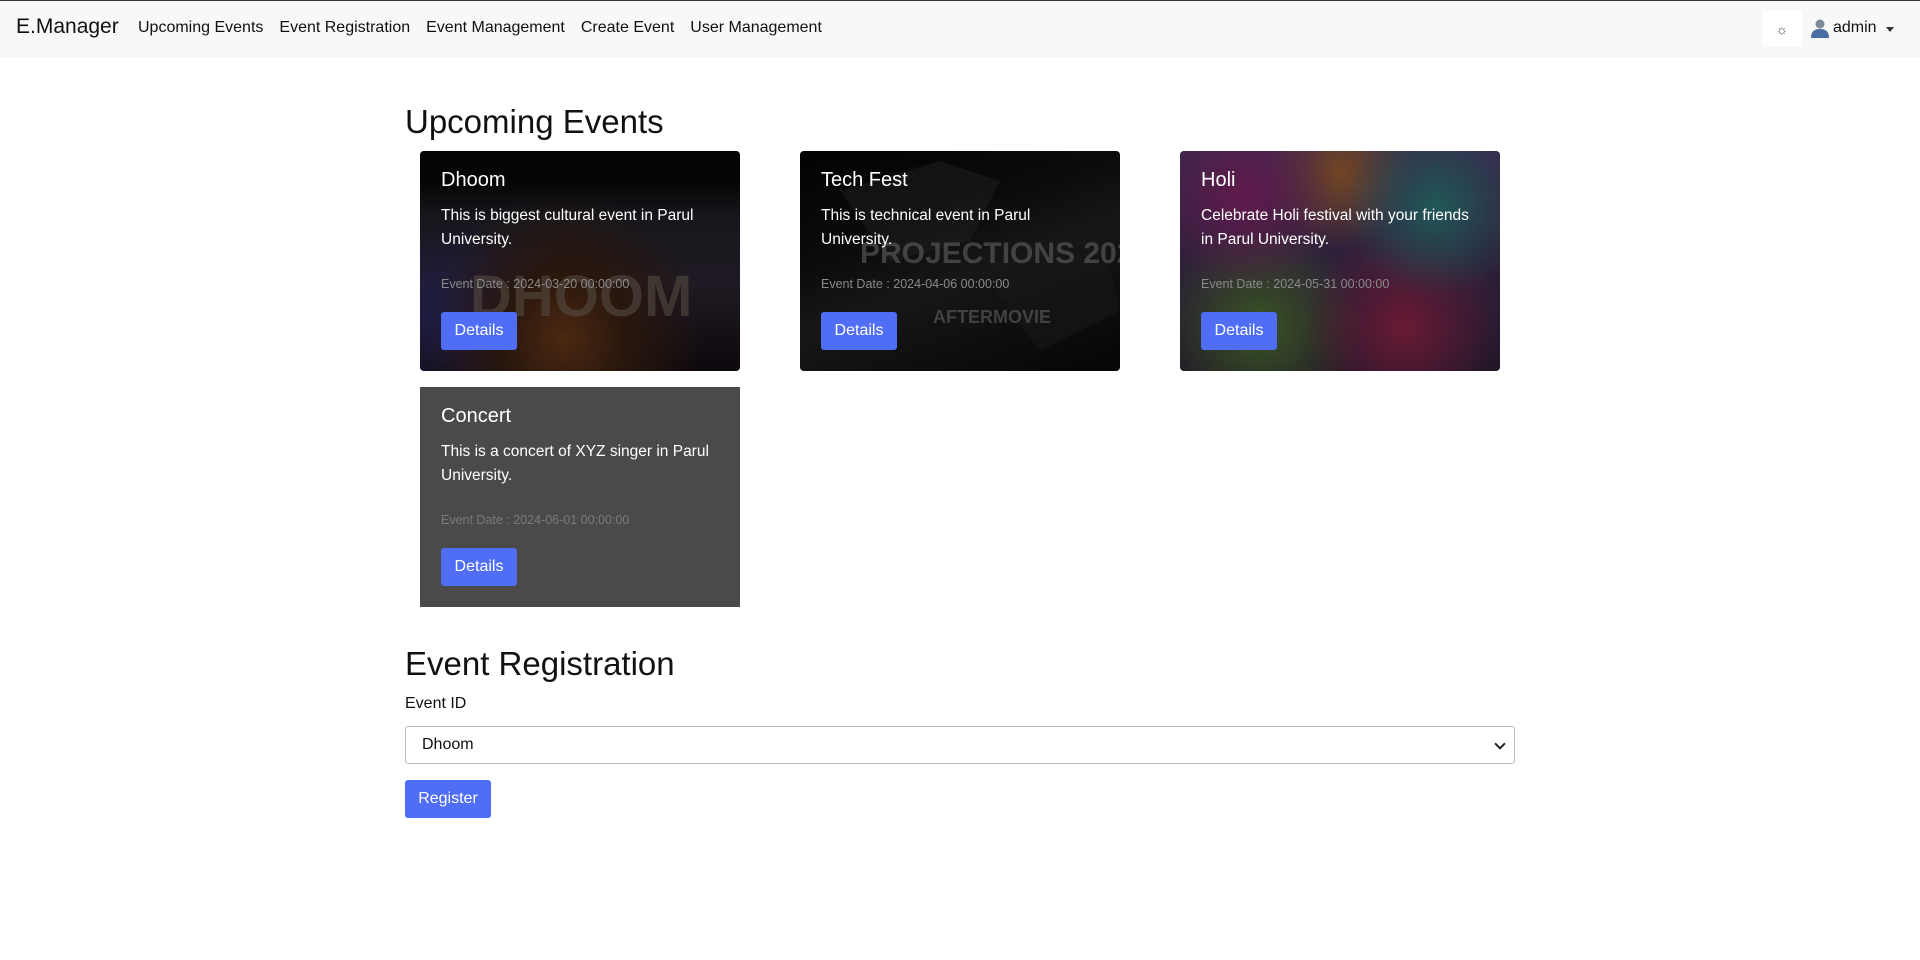 The image size is (1920, 960). I want to click on event-date: Event Date : 2024-03-20 00:00:00, so click(535, 284).